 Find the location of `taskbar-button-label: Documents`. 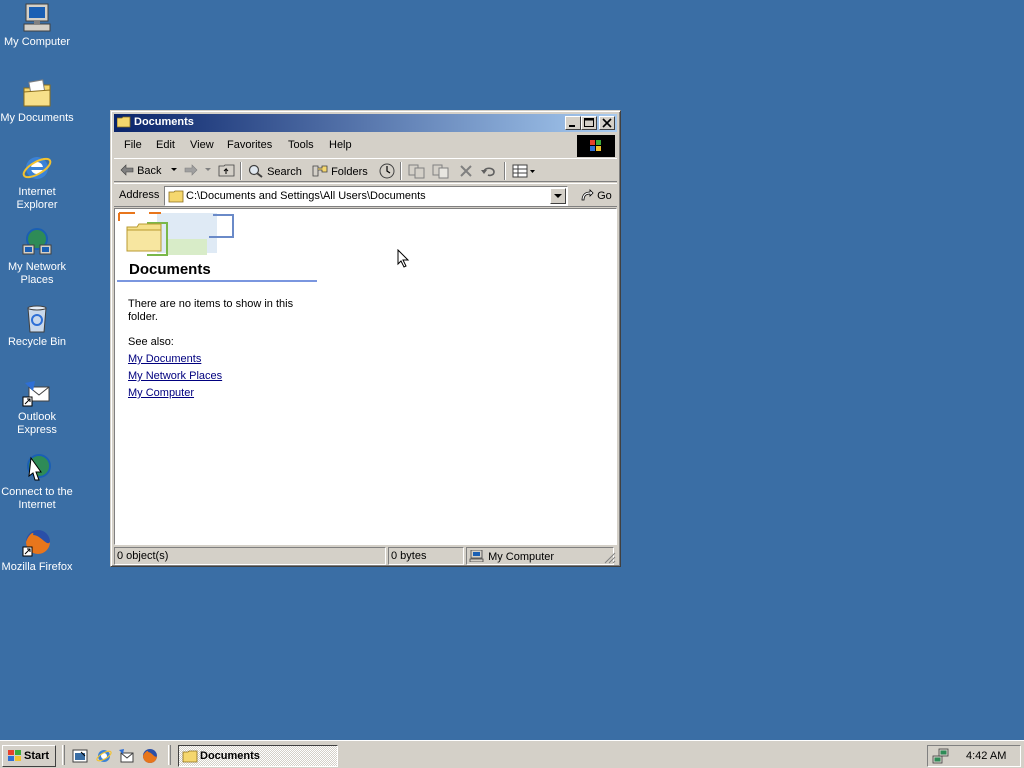

taskbar-button-label: Documents is located at coordinates (230, 756).